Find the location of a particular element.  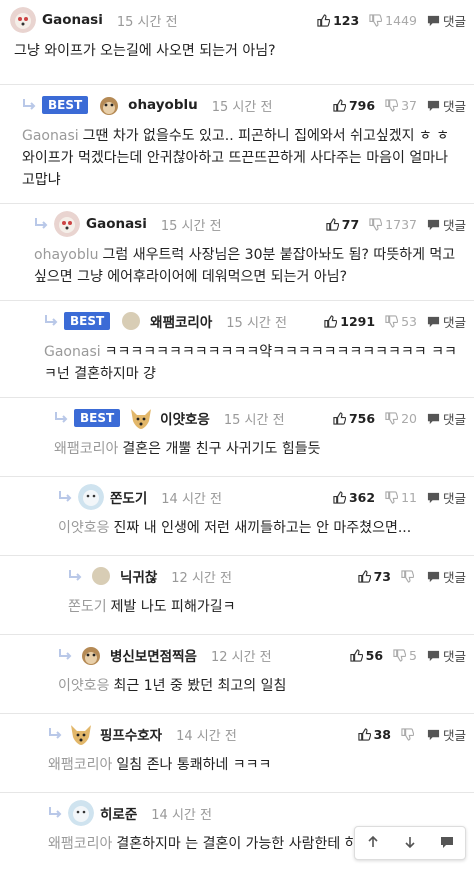

upvote-button: 1291 is located at coordinates (349, 321).